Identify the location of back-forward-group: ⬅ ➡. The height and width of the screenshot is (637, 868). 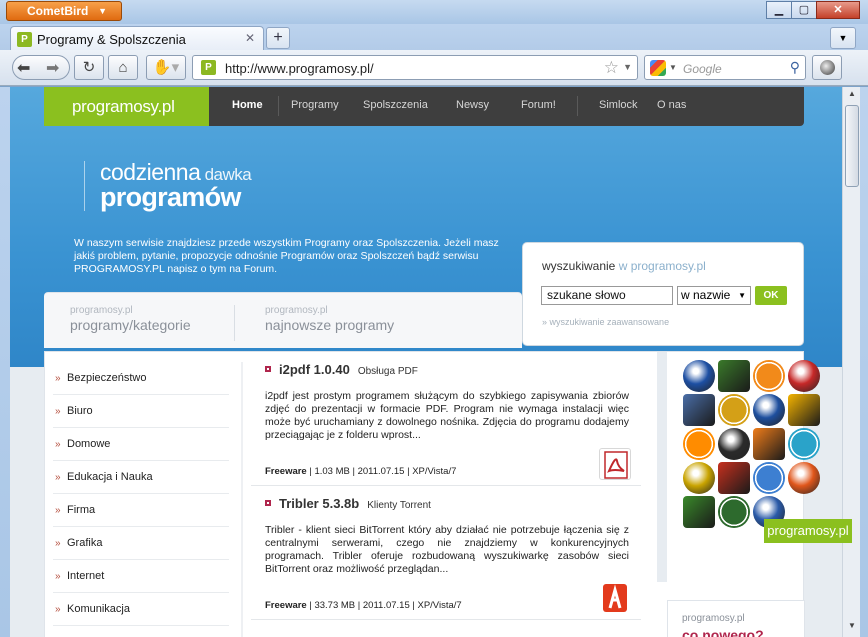
(41, 67).